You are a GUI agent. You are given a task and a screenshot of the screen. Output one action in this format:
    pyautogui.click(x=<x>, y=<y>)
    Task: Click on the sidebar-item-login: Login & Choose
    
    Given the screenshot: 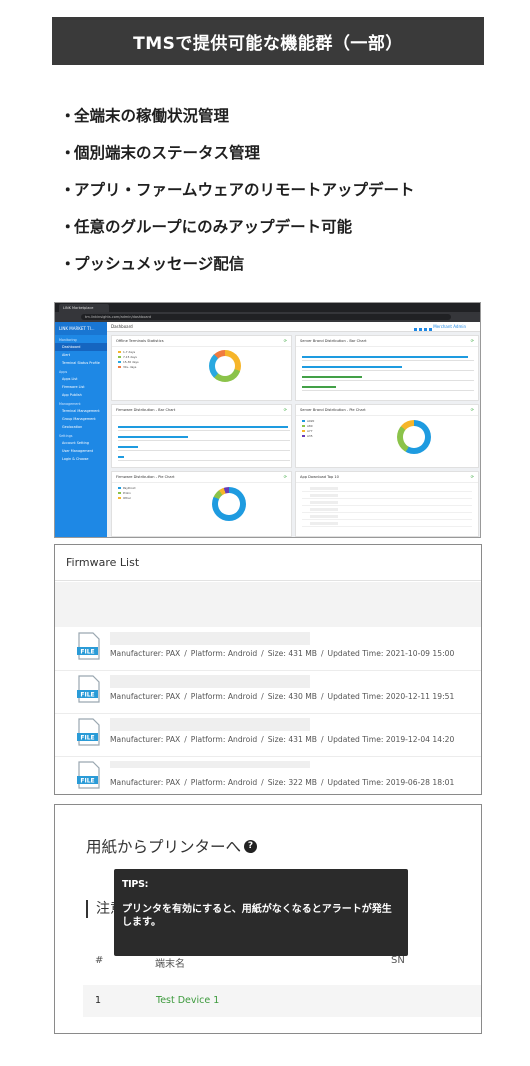 What is the action you would take?
    pyautogui.click(x=81, y=459)
    